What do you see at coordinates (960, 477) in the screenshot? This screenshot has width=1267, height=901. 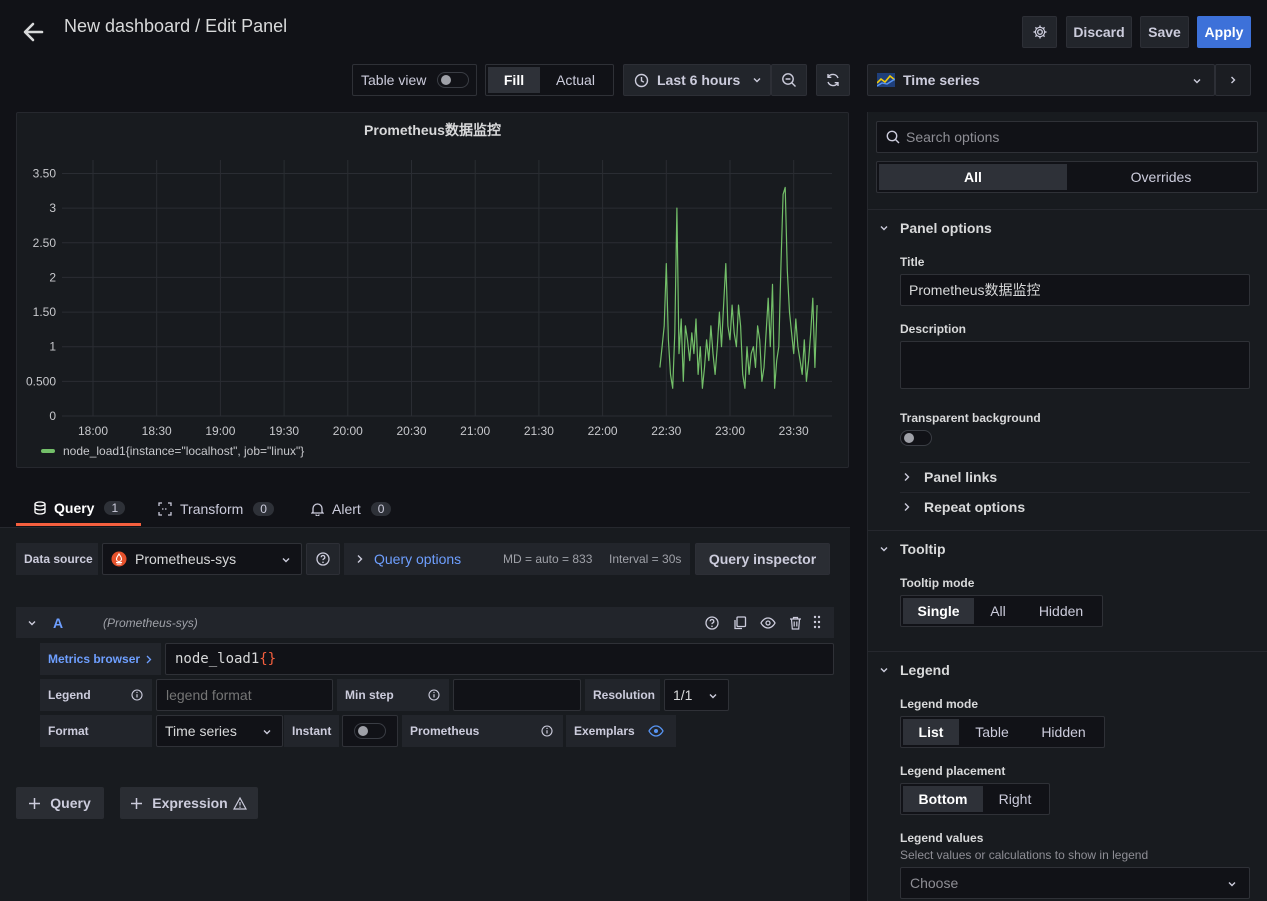 I see `panel-links-label: Panel links` at bounding box center [960, 477].